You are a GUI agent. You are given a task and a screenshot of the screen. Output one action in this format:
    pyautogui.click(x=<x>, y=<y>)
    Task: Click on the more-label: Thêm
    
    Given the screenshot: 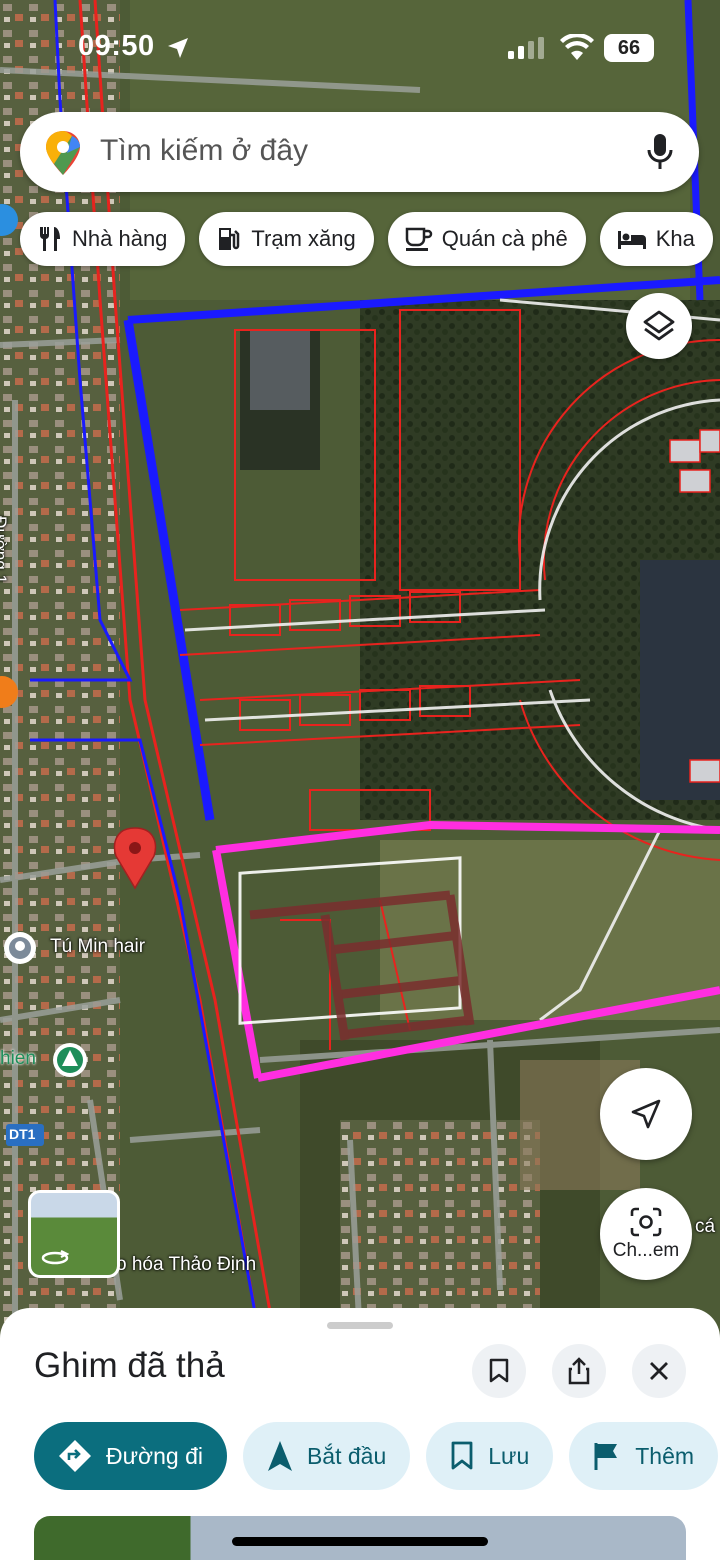 What is the action you would take?
    pyautogui.click(x=665, y=1455)
    